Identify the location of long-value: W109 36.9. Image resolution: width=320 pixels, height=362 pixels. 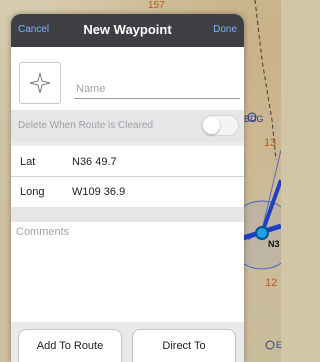
(98, 192).